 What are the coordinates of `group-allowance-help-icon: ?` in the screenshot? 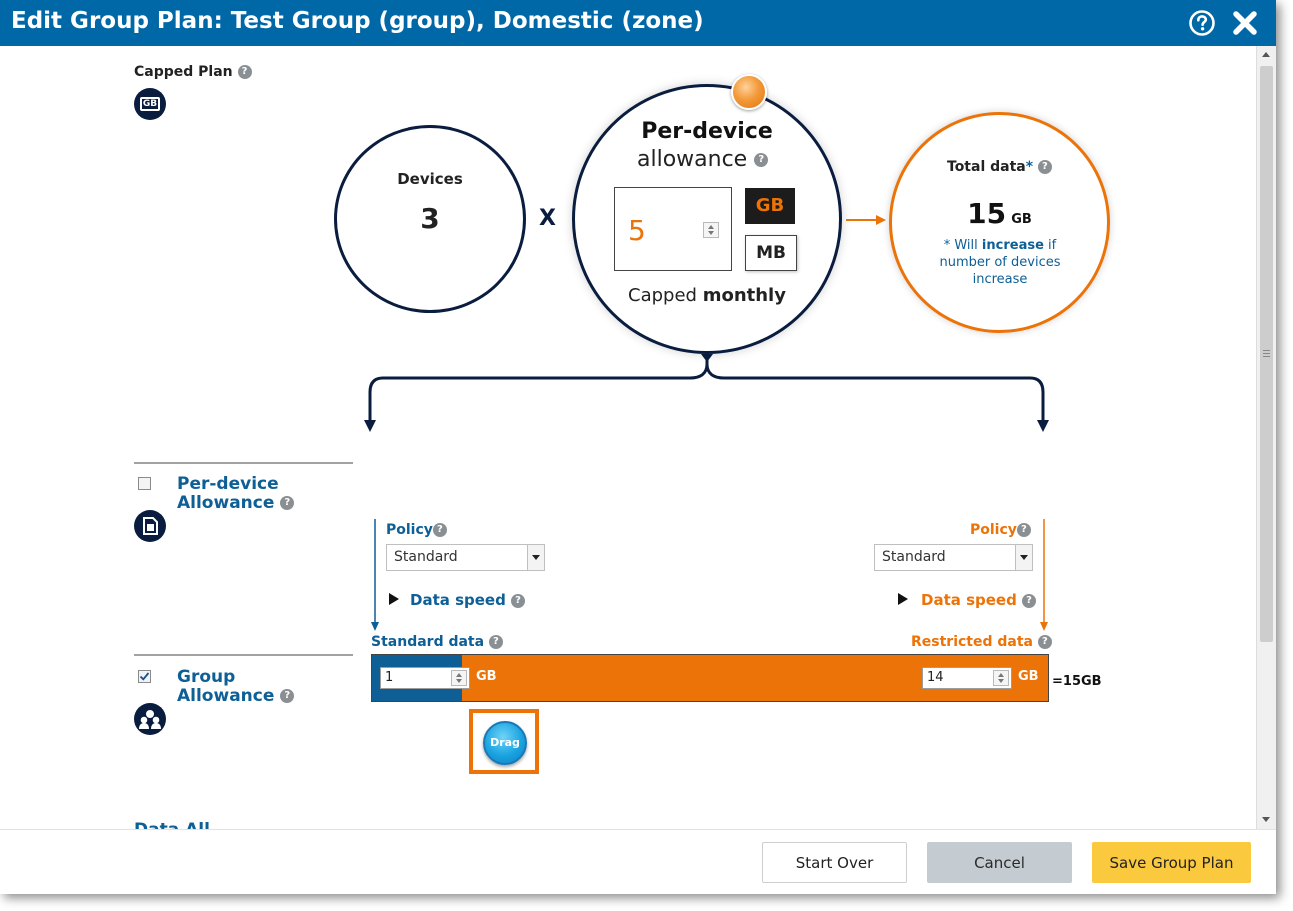 It's located at (287, 696).